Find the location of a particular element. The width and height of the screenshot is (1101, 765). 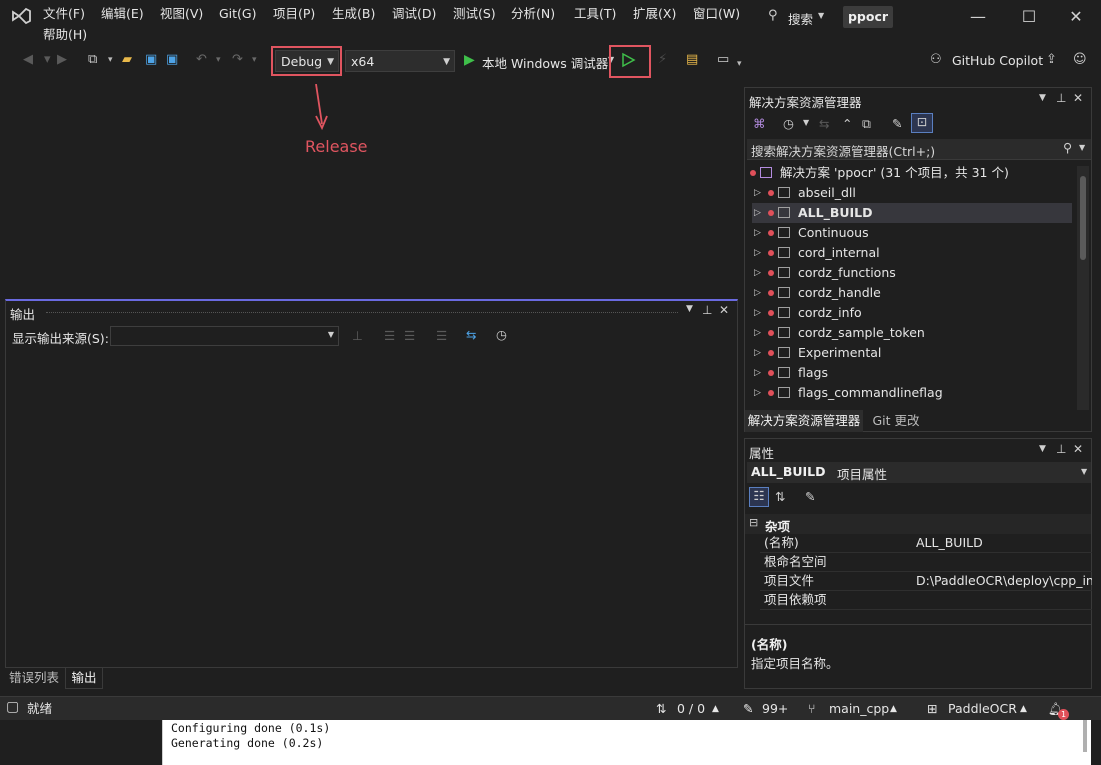

menu-extensions: 扩展(X) is located at coordinates (654, 14).